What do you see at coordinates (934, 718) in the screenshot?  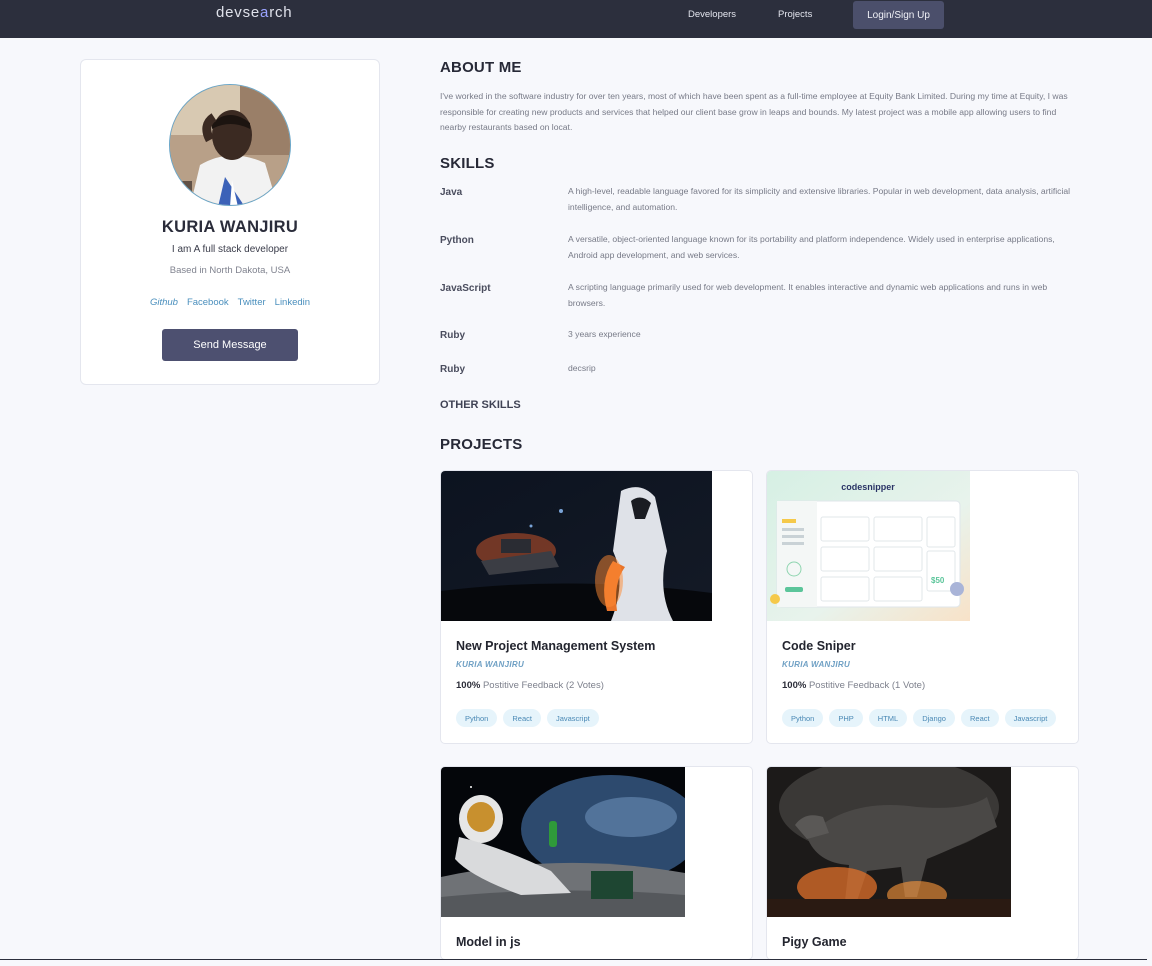 I see `tag: Django` at bounding box center [934, 718].